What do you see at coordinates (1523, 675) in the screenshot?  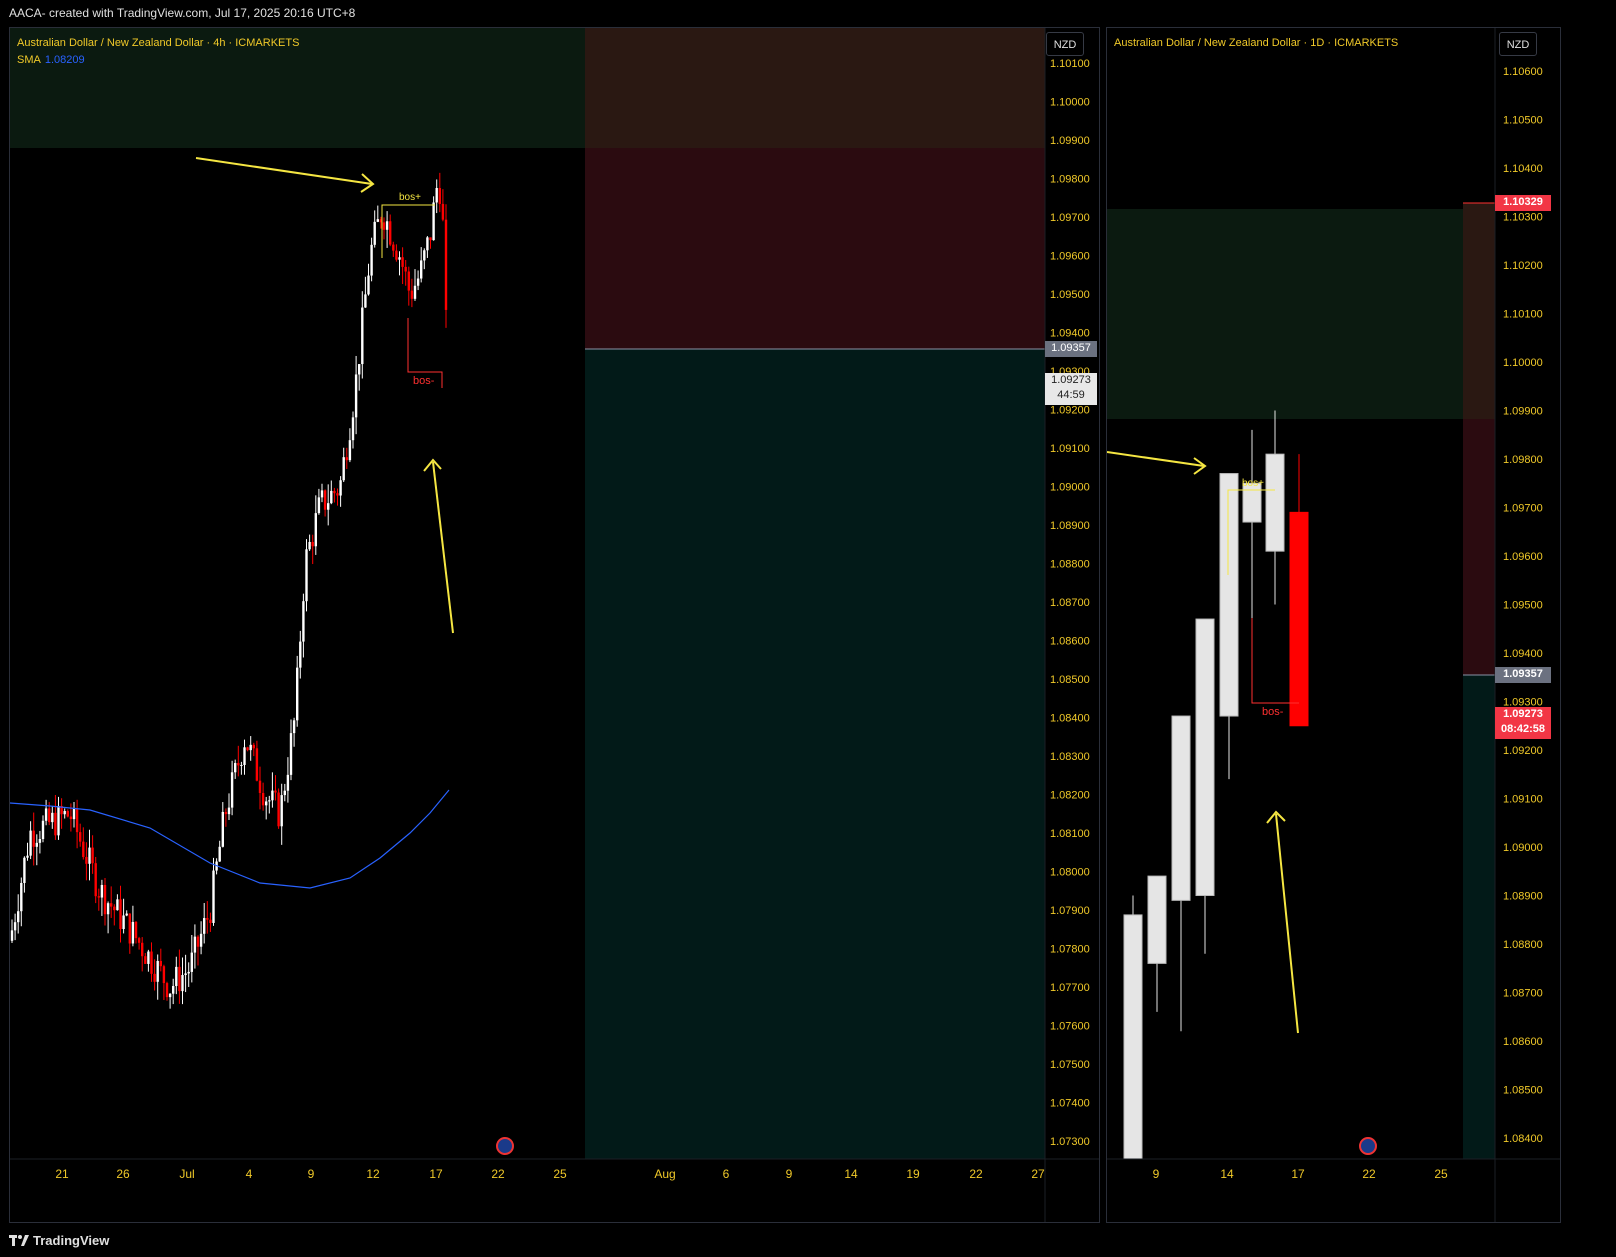 I see `right-entry-tag: 1.09357` at bounding box center [1523, 675].